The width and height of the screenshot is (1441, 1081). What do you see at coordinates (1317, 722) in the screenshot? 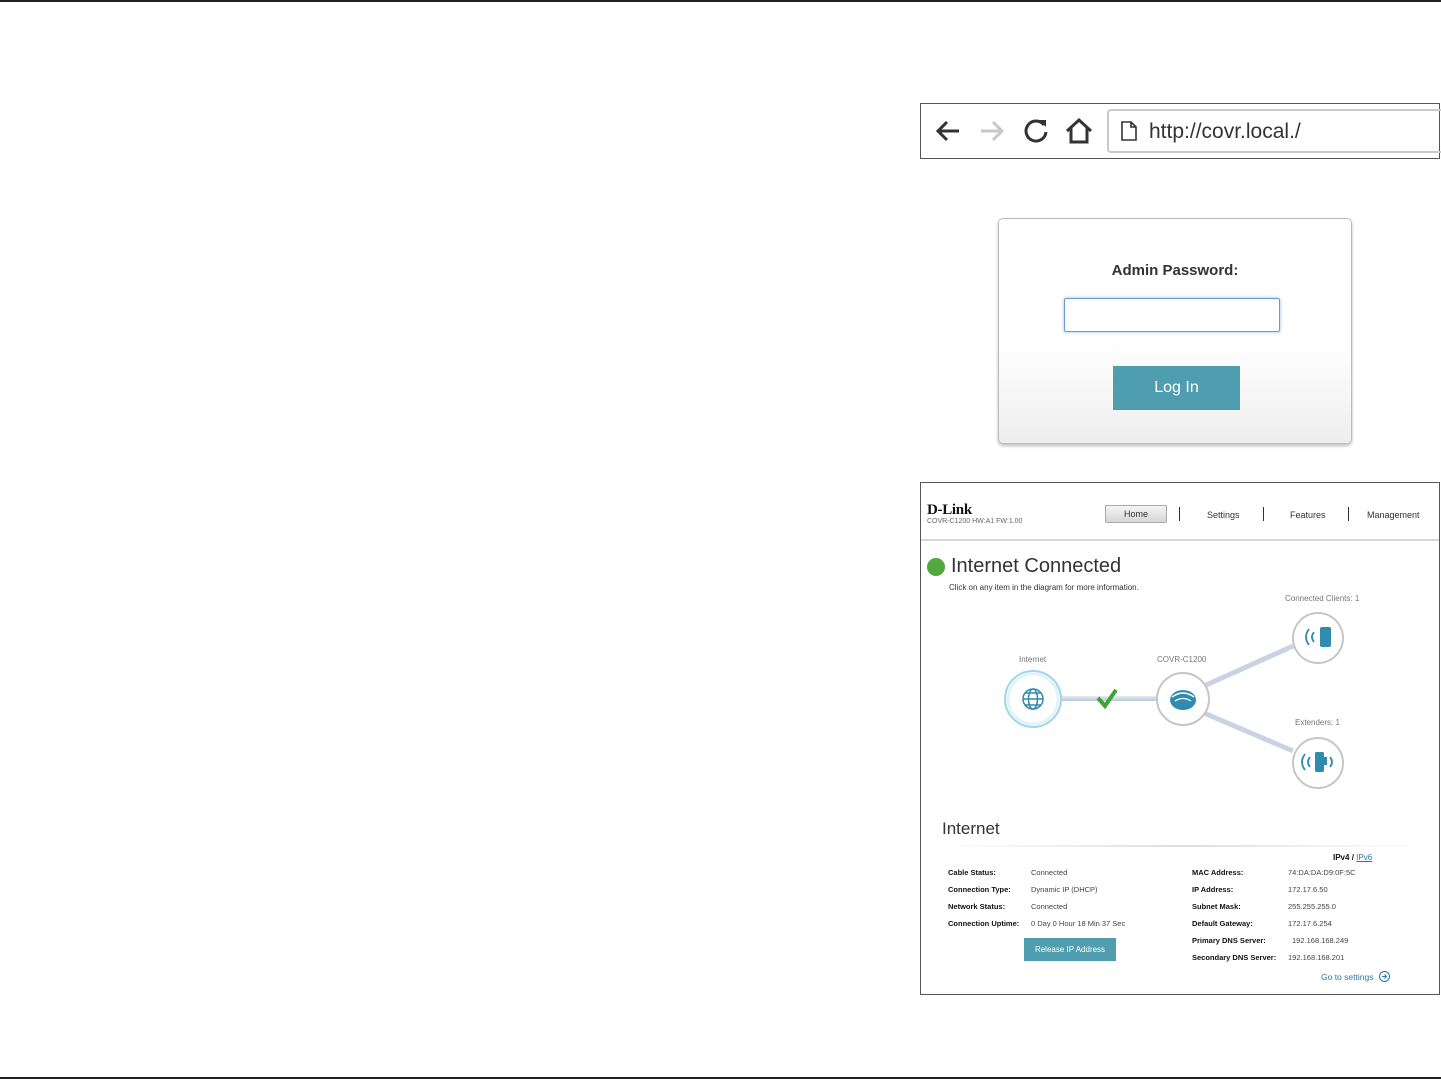
I see `extenders-node-label: Extenders: 1` at bounding box center [1317, 722].